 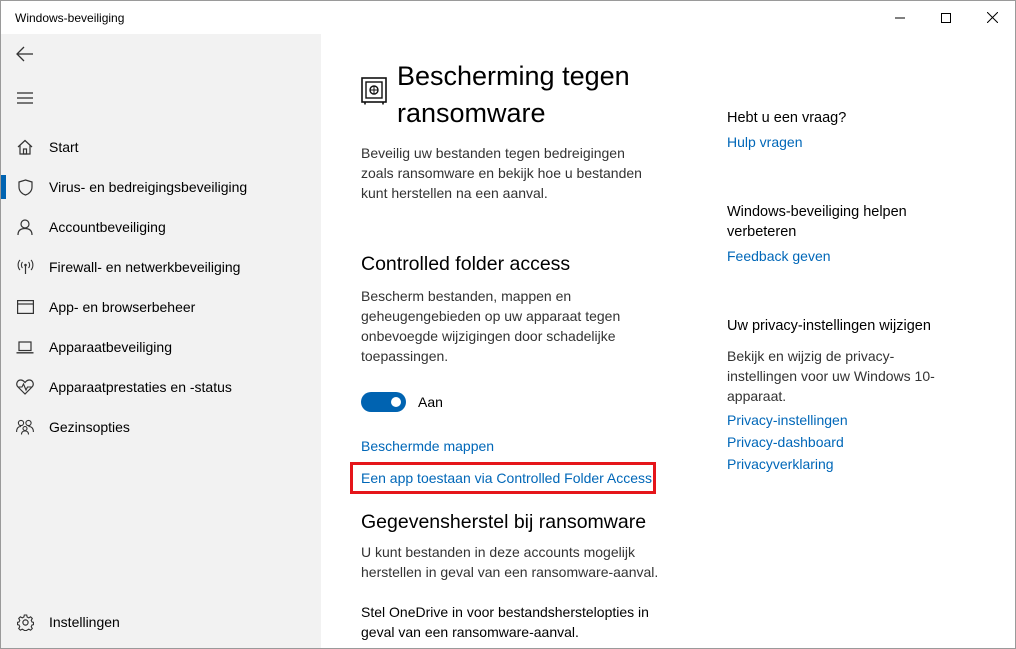 I want to click on sidebar-item-firewall: Firewall- en netwerkbeveiliging, so click(x=161, y=267).